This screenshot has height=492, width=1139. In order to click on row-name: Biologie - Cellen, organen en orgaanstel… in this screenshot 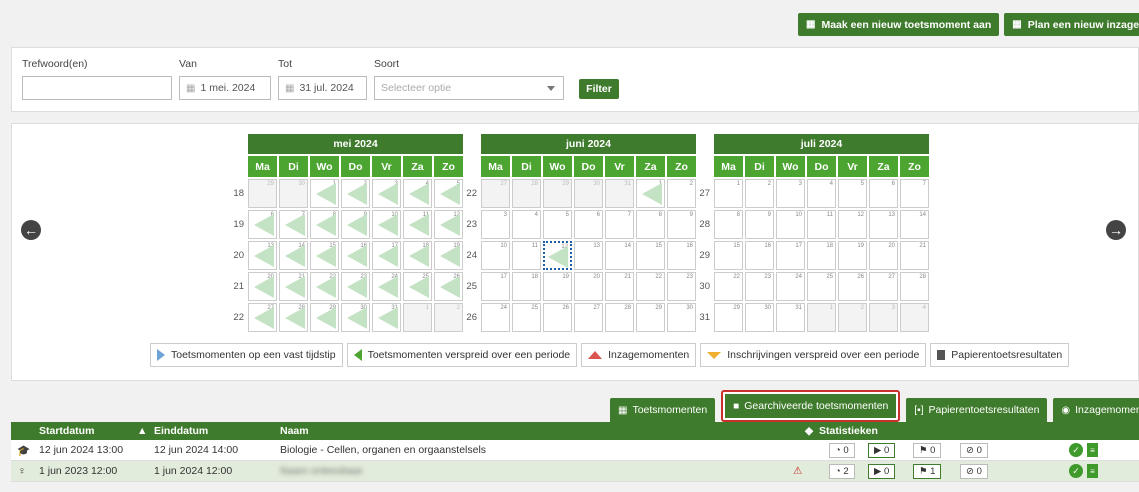, I will do `click(383, 450)`.